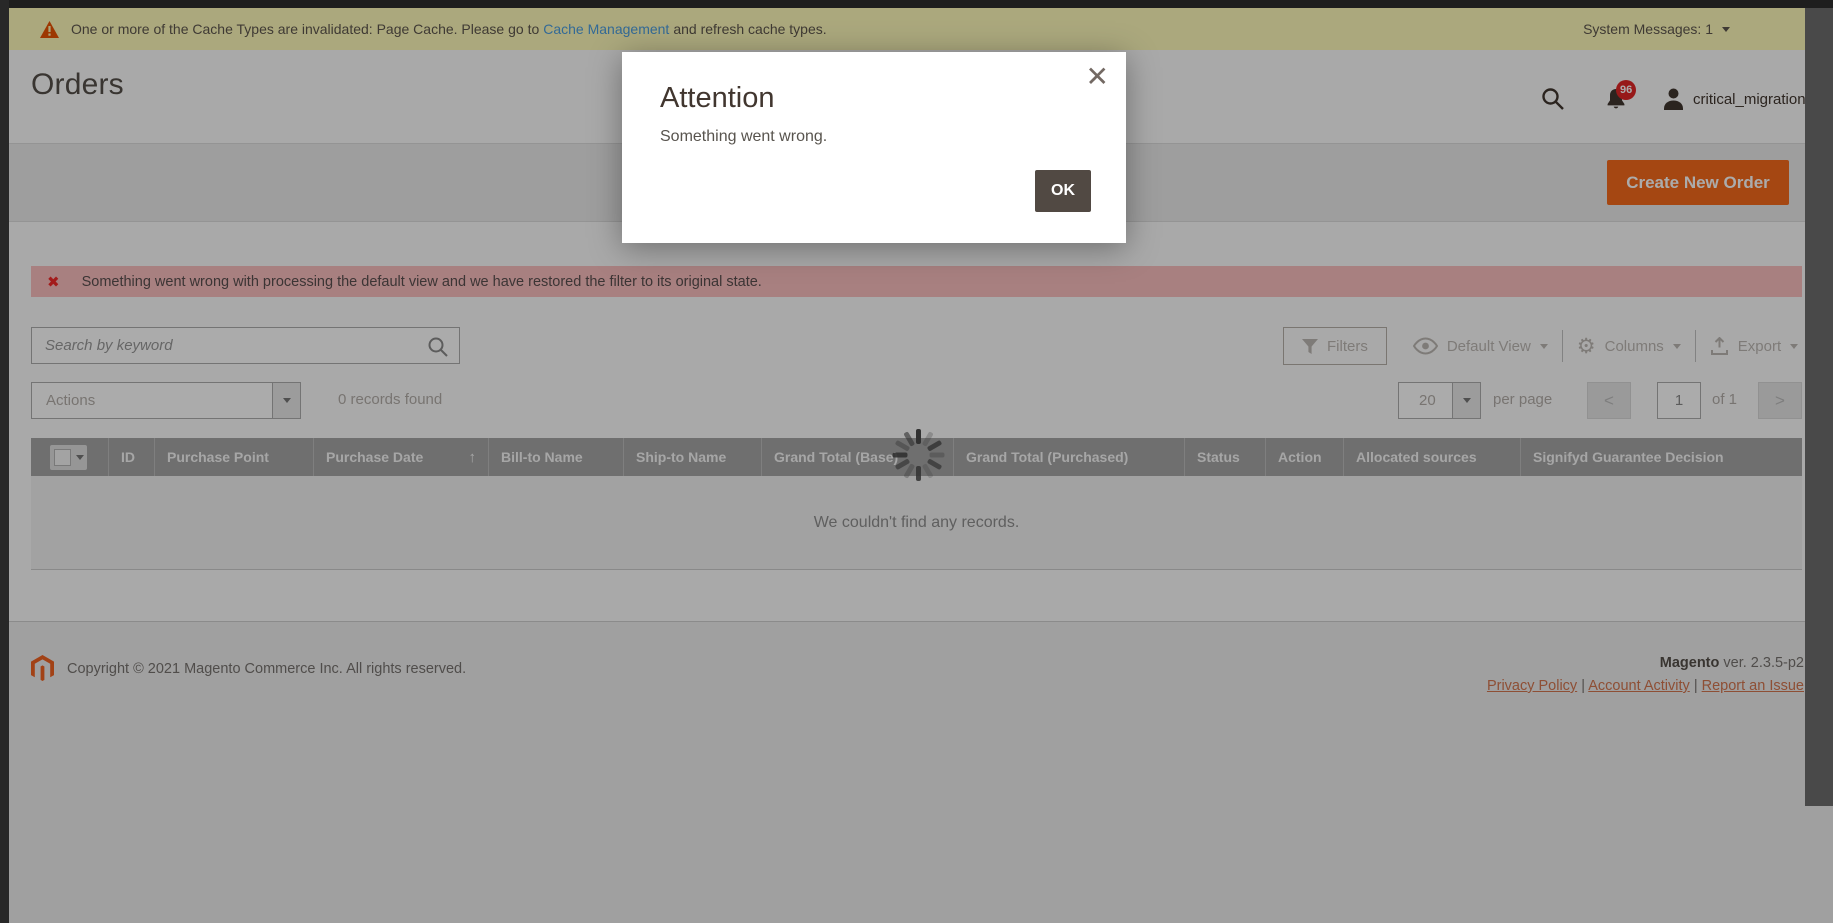 The height and width of the screenshot is (923, 1833). What do you see at coordinates (744, 136) in the screenshot?
I see `modal-message: Something went wrong.` at bounding box center [744, 136].